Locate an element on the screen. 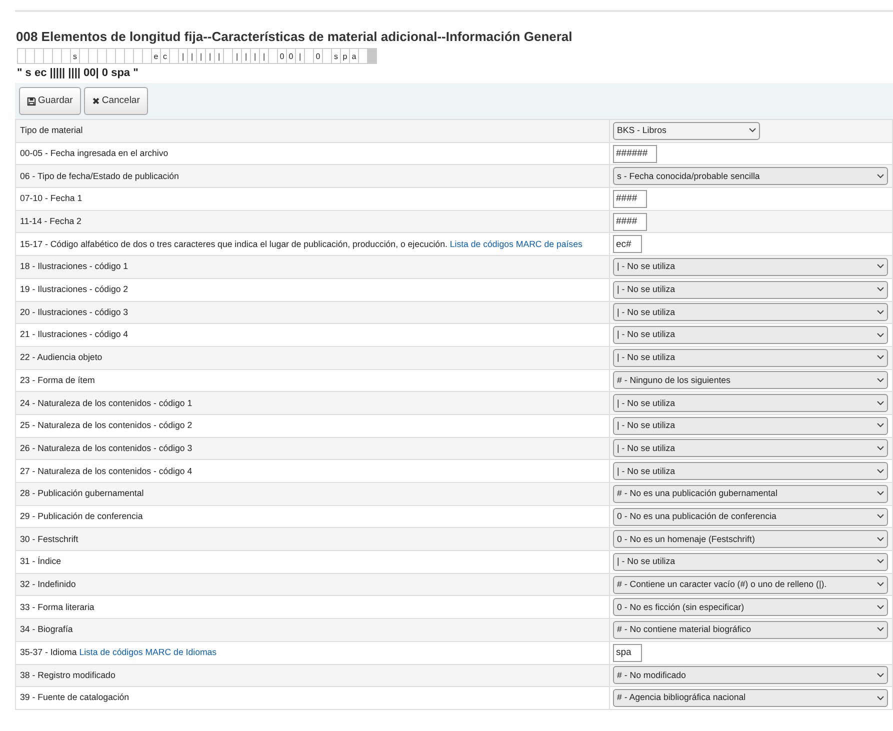 The height and width of the screenshot is (731, 893). field-label: 06 - Tipo de fecha/Estado de publicación is located at coordinates (99, 175).